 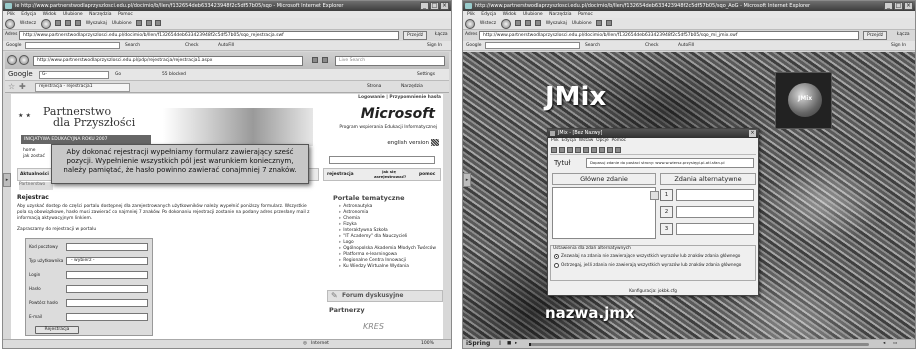 I want to click on repeat-password-input, so click(x=107, y=303).